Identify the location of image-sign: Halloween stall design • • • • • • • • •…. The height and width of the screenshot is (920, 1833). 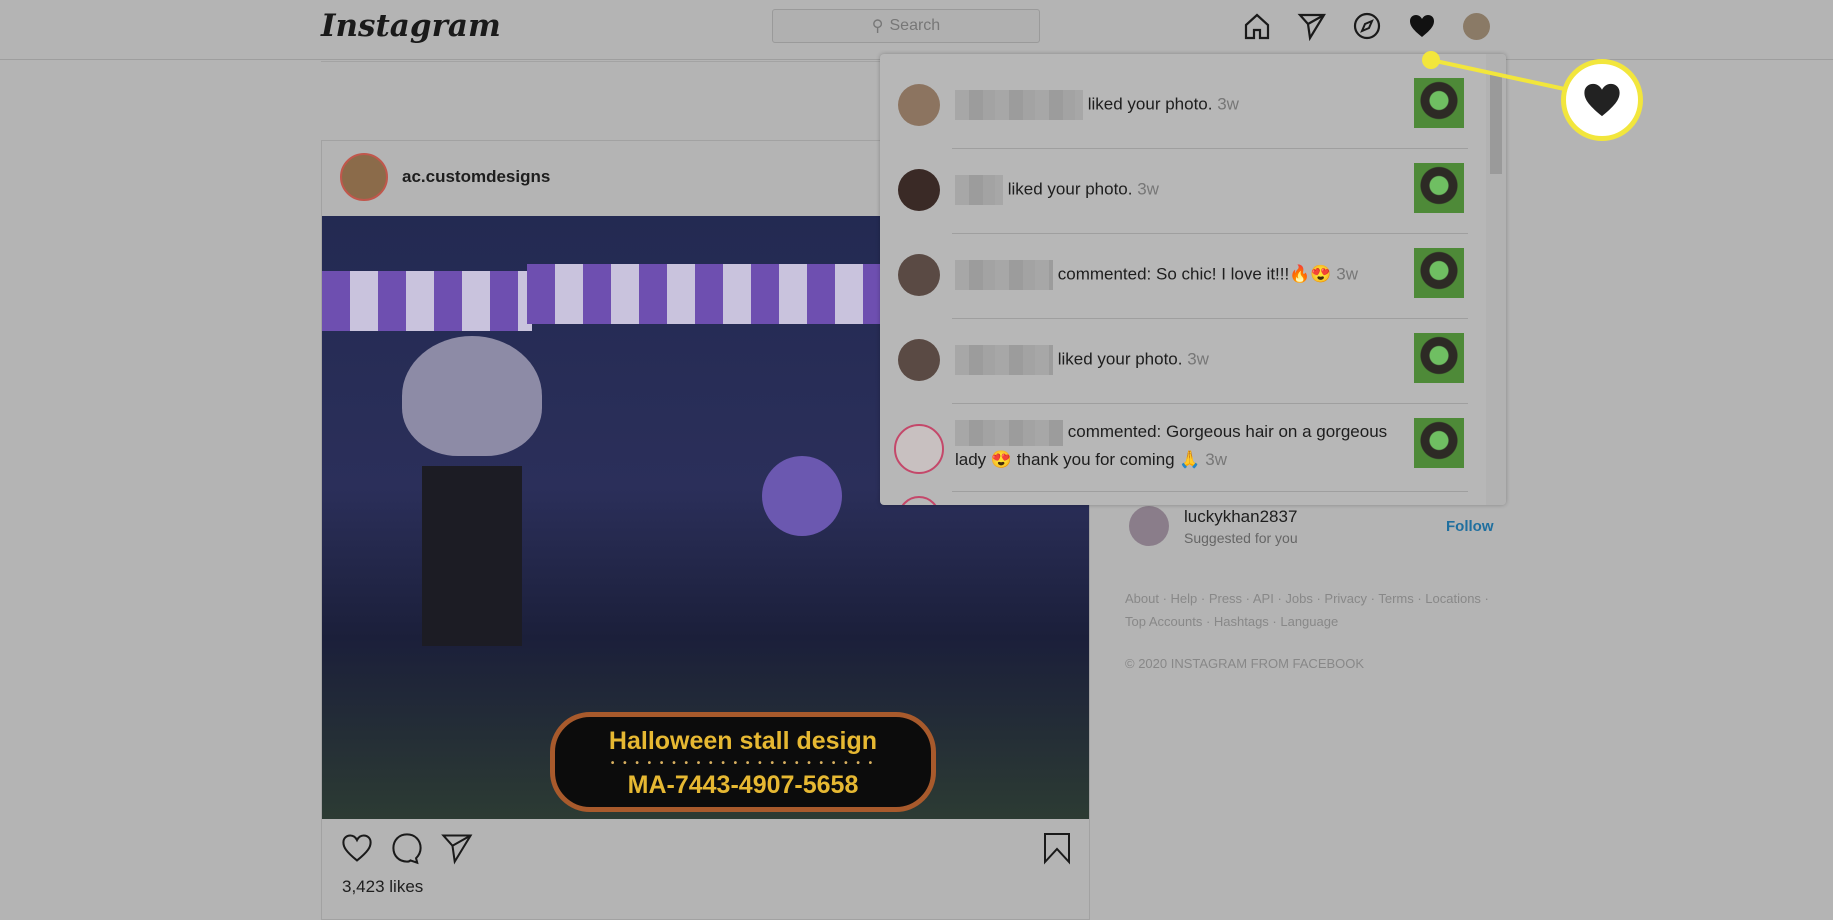
(743, 762).